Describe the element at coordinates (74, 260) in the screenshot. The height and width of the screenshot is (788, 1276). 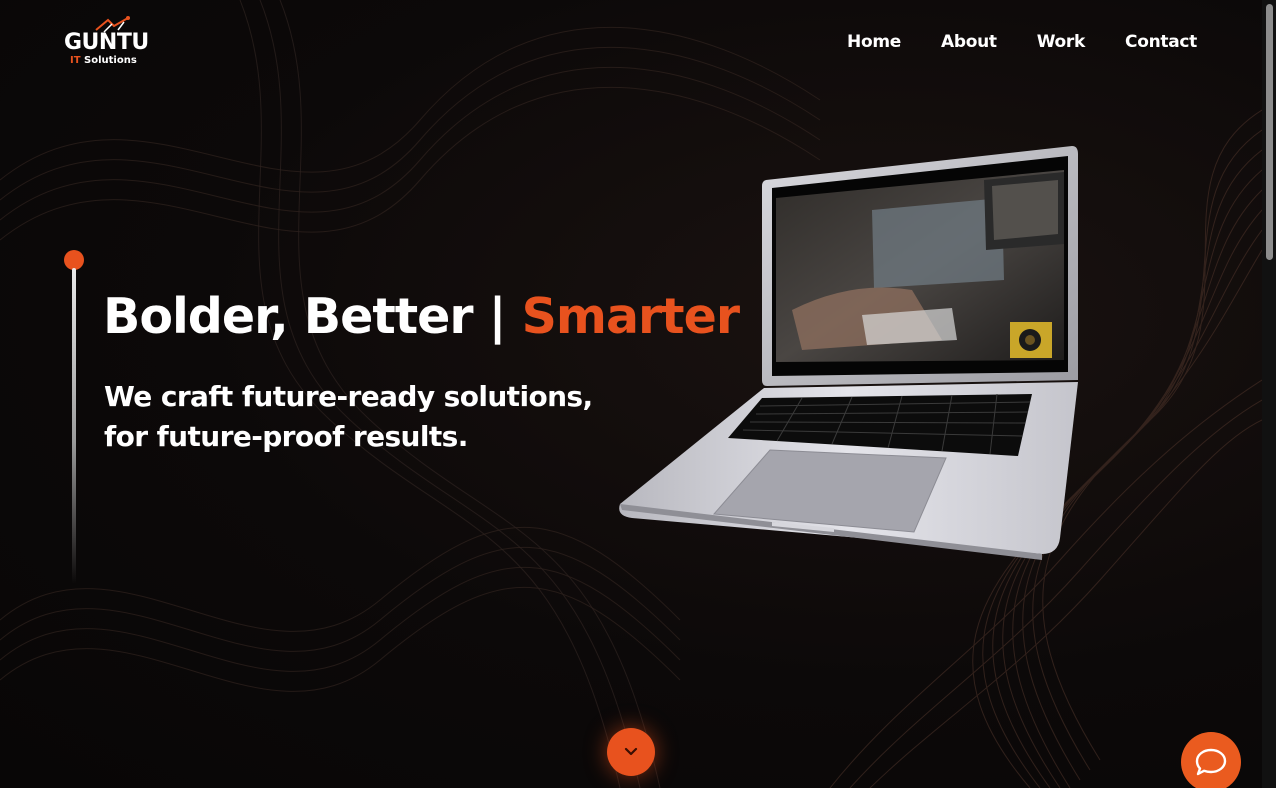
I see `timeline-dot` at that location.